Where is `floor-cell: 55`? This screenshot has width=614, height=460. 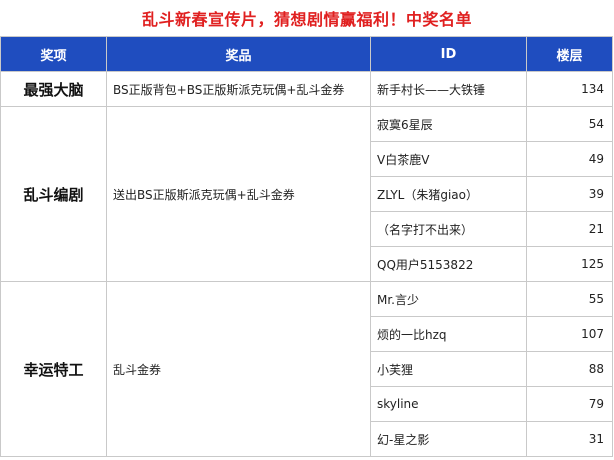 floor-cell: 55 is located at coordinates (569, 299).